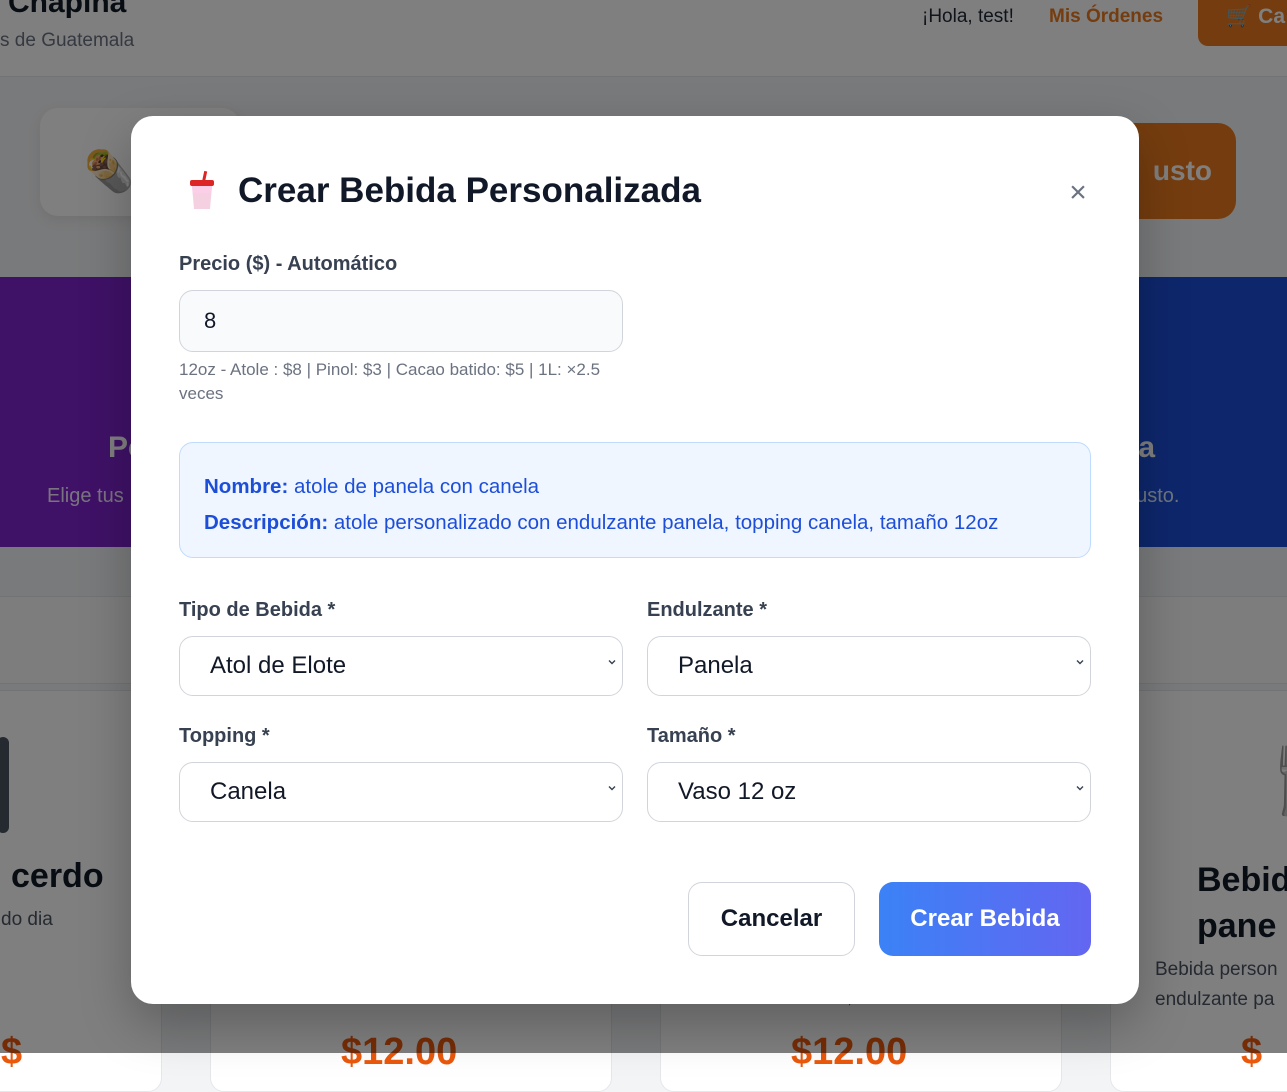  I want to click on cancel-button: Cancelar, so click(771, 919).